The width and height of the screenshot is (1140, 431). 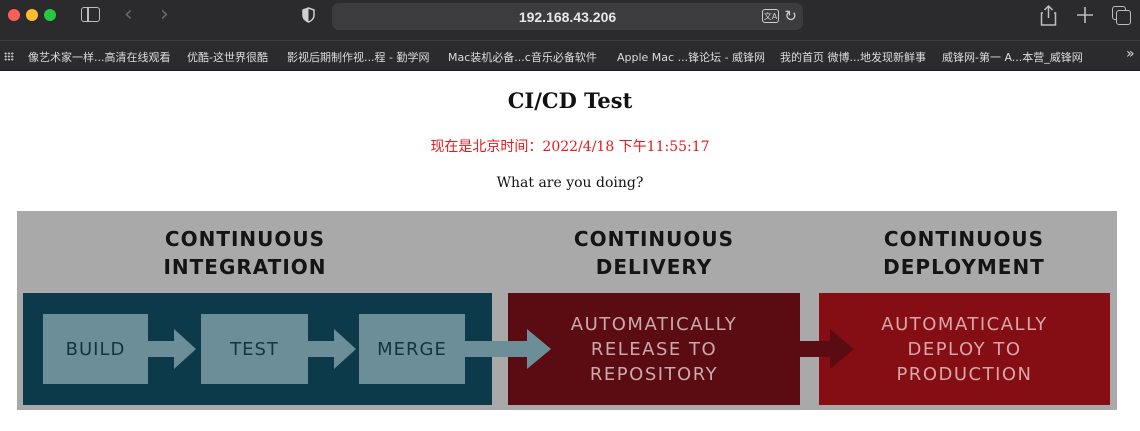 I want to click on reload-icon: ↻, so click(x=790, y=16).